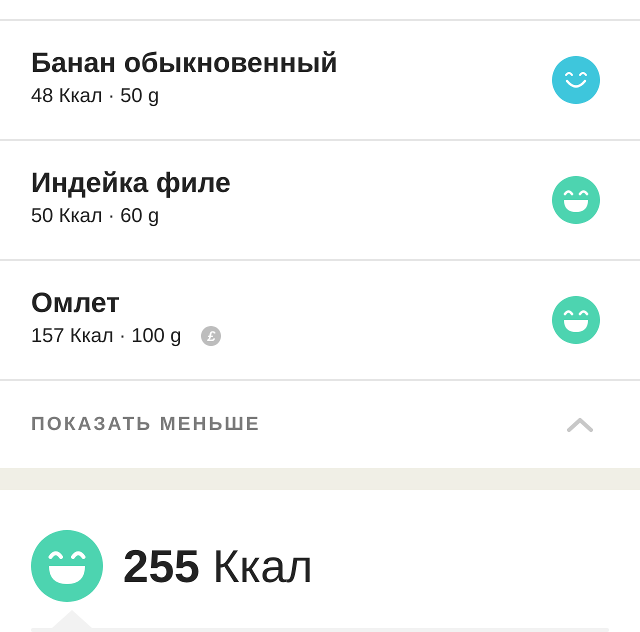  Describe the element at coordinates (95, 96) in the screenshot. I see `food-details: 48 Ккал · 50 g` at that location.